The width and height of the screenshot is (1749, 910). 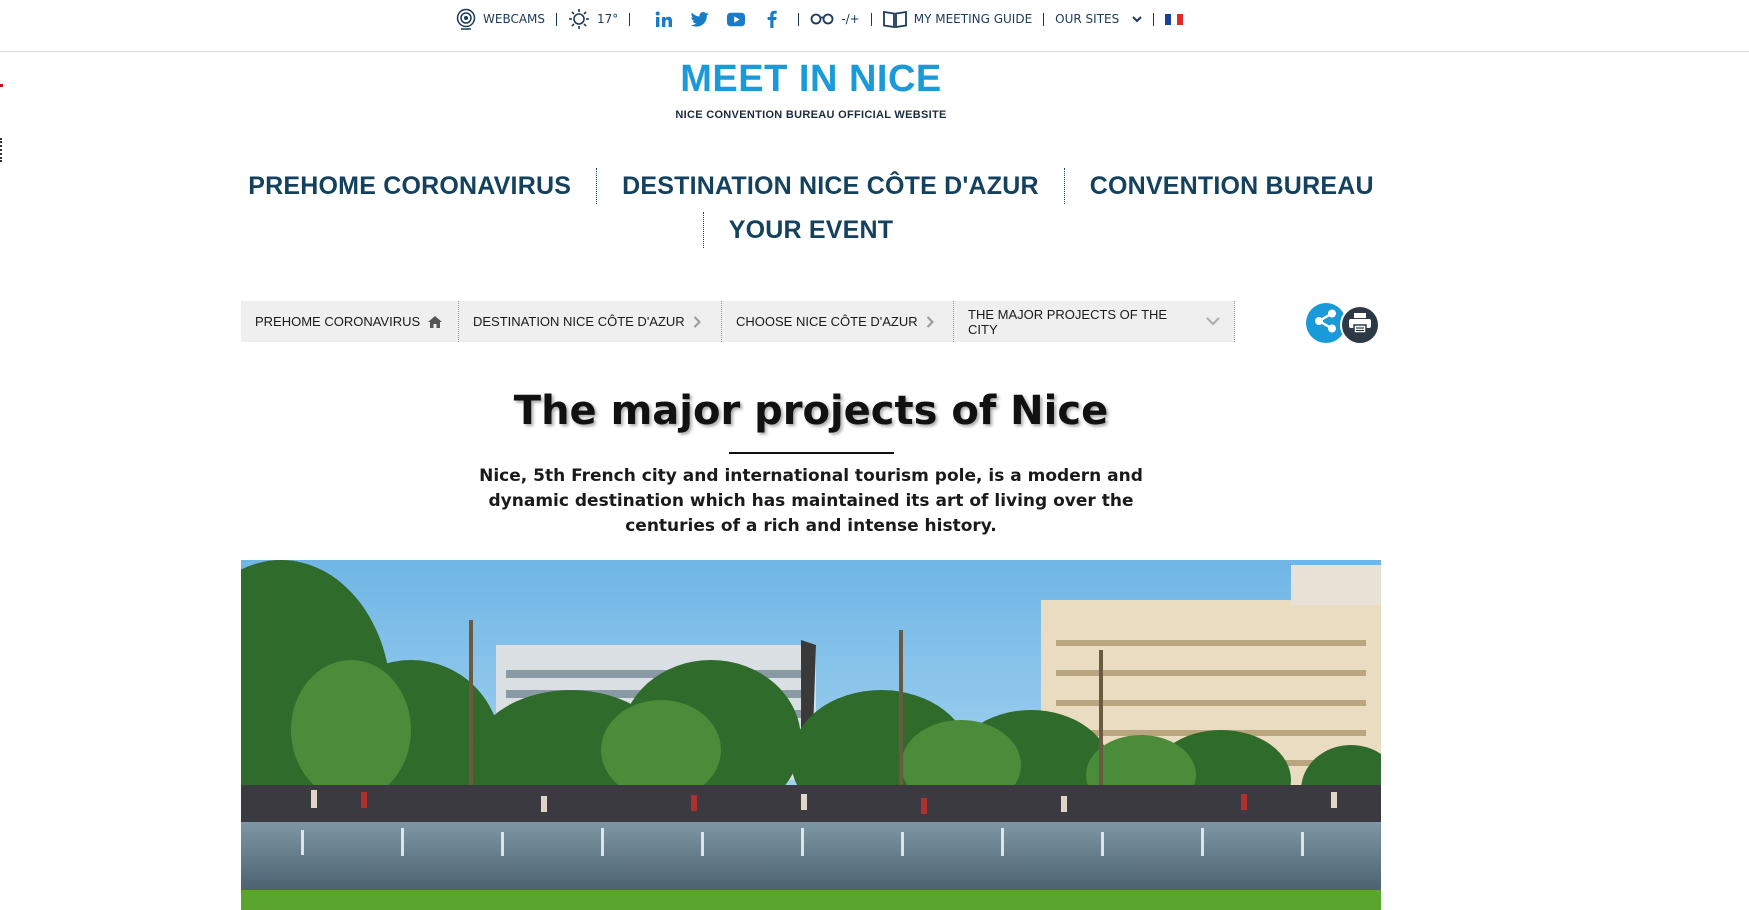 I want to click on meeting-guide-link: MY MEETING GUIDE, so click(x=957, y=19).